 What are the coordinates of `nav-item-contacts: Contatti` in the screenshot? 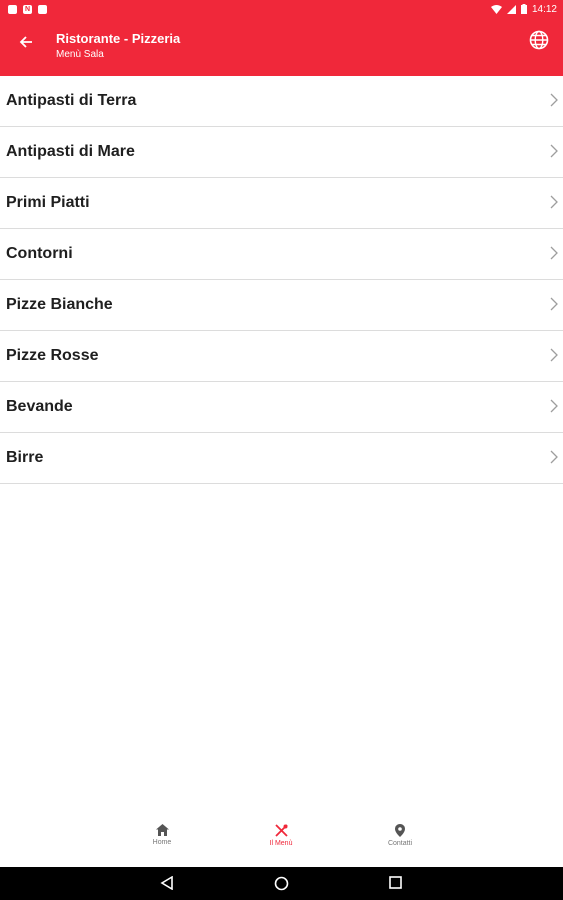 It's located at (400, 835).